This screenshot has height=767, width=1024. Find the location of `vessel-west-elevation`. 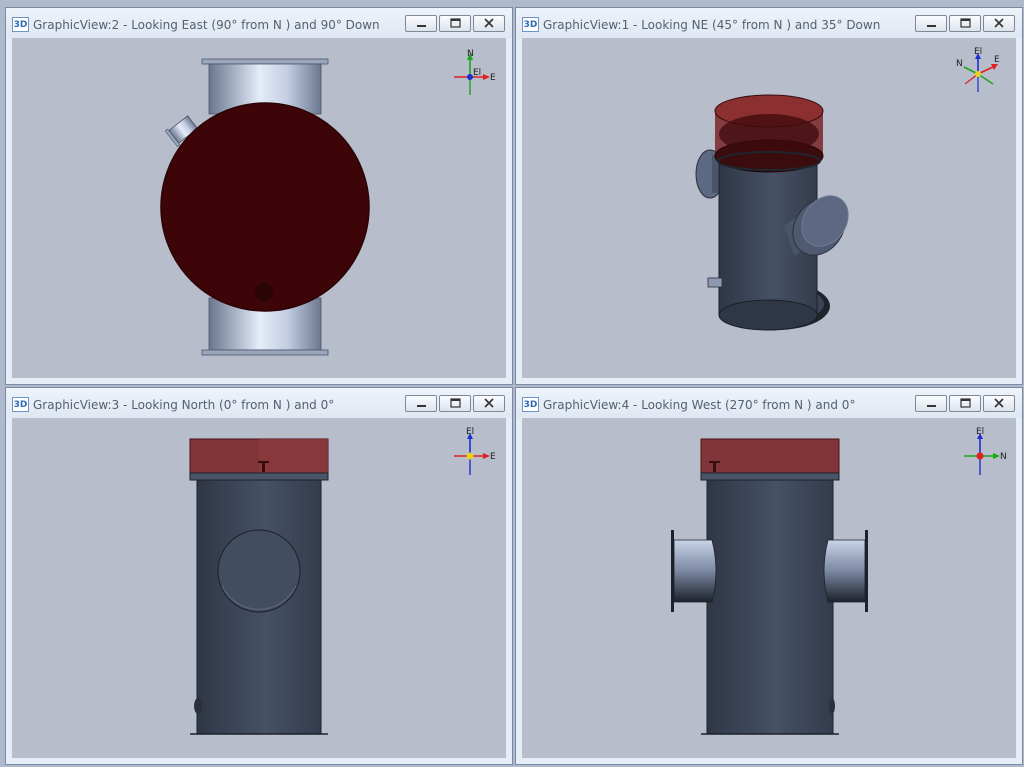

vessel-west-elevation is located at coordinates (769, 586).